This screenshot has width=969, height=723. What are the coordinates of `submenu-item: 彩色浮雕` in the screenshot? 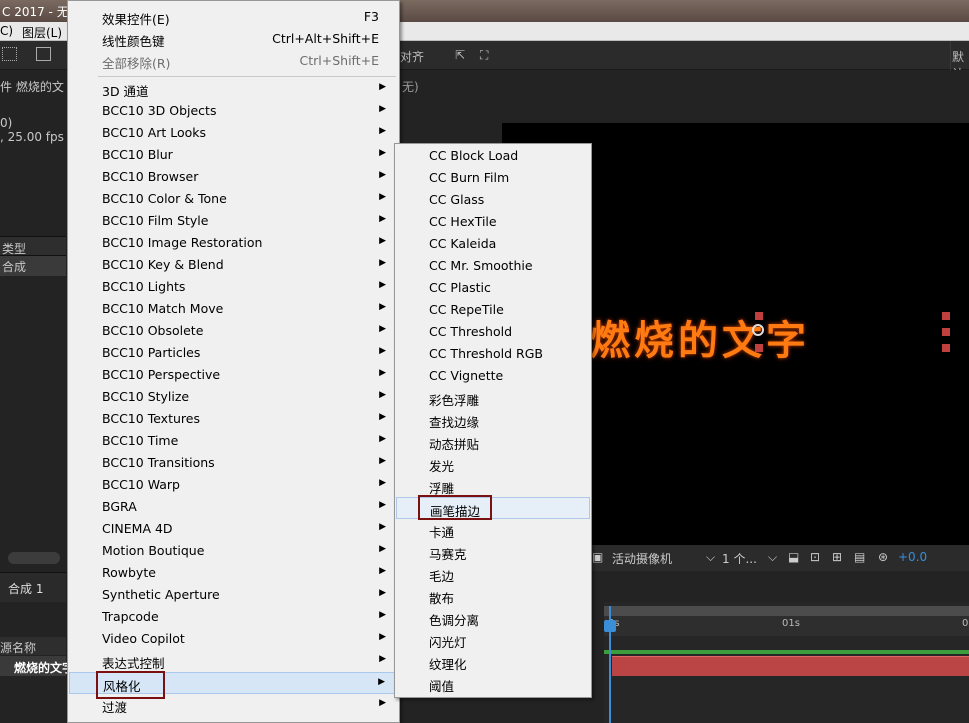 It's located at (493, 398).